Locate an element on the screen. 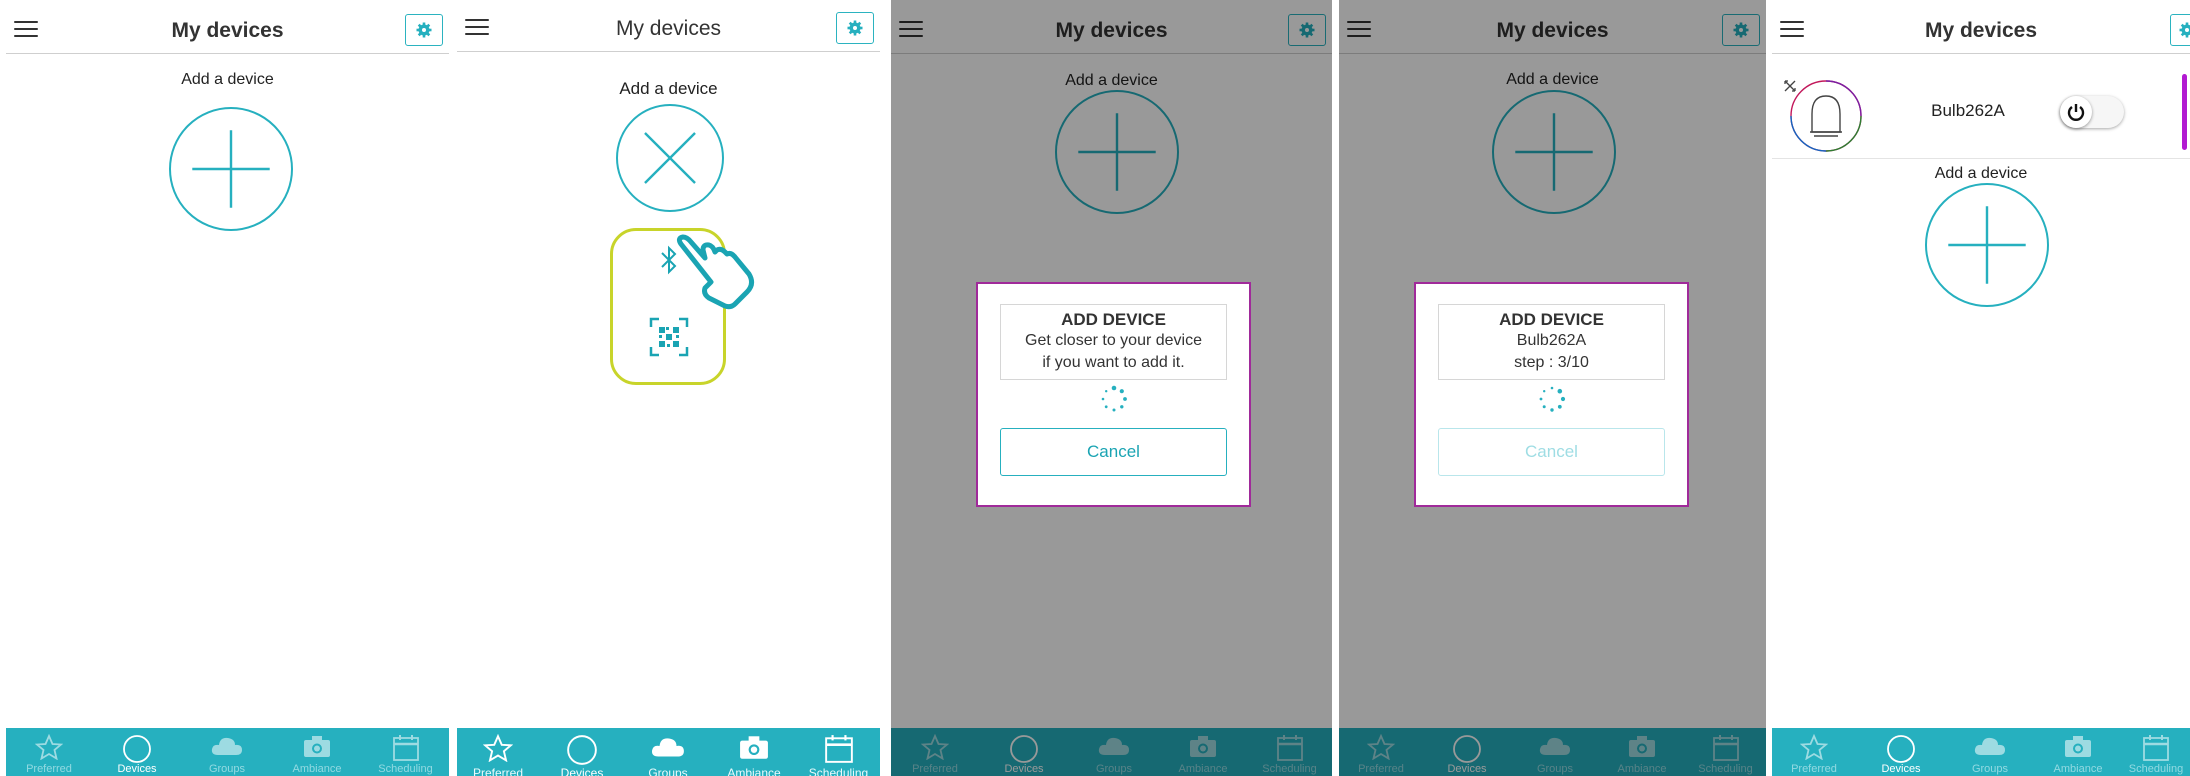  power-icon is located at coordinates (2076, 112).